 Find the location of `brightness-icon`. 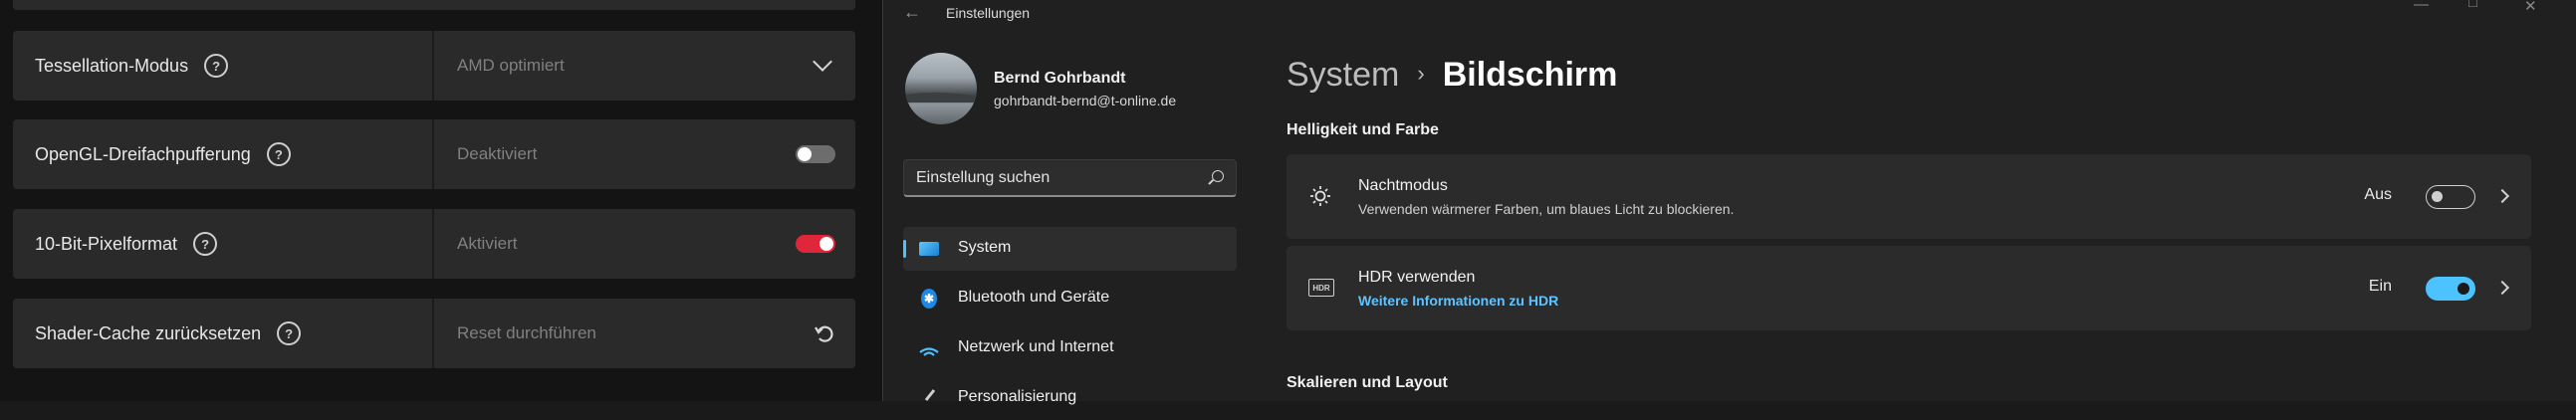

brightness-icon is located at coordinates (1320, 196).